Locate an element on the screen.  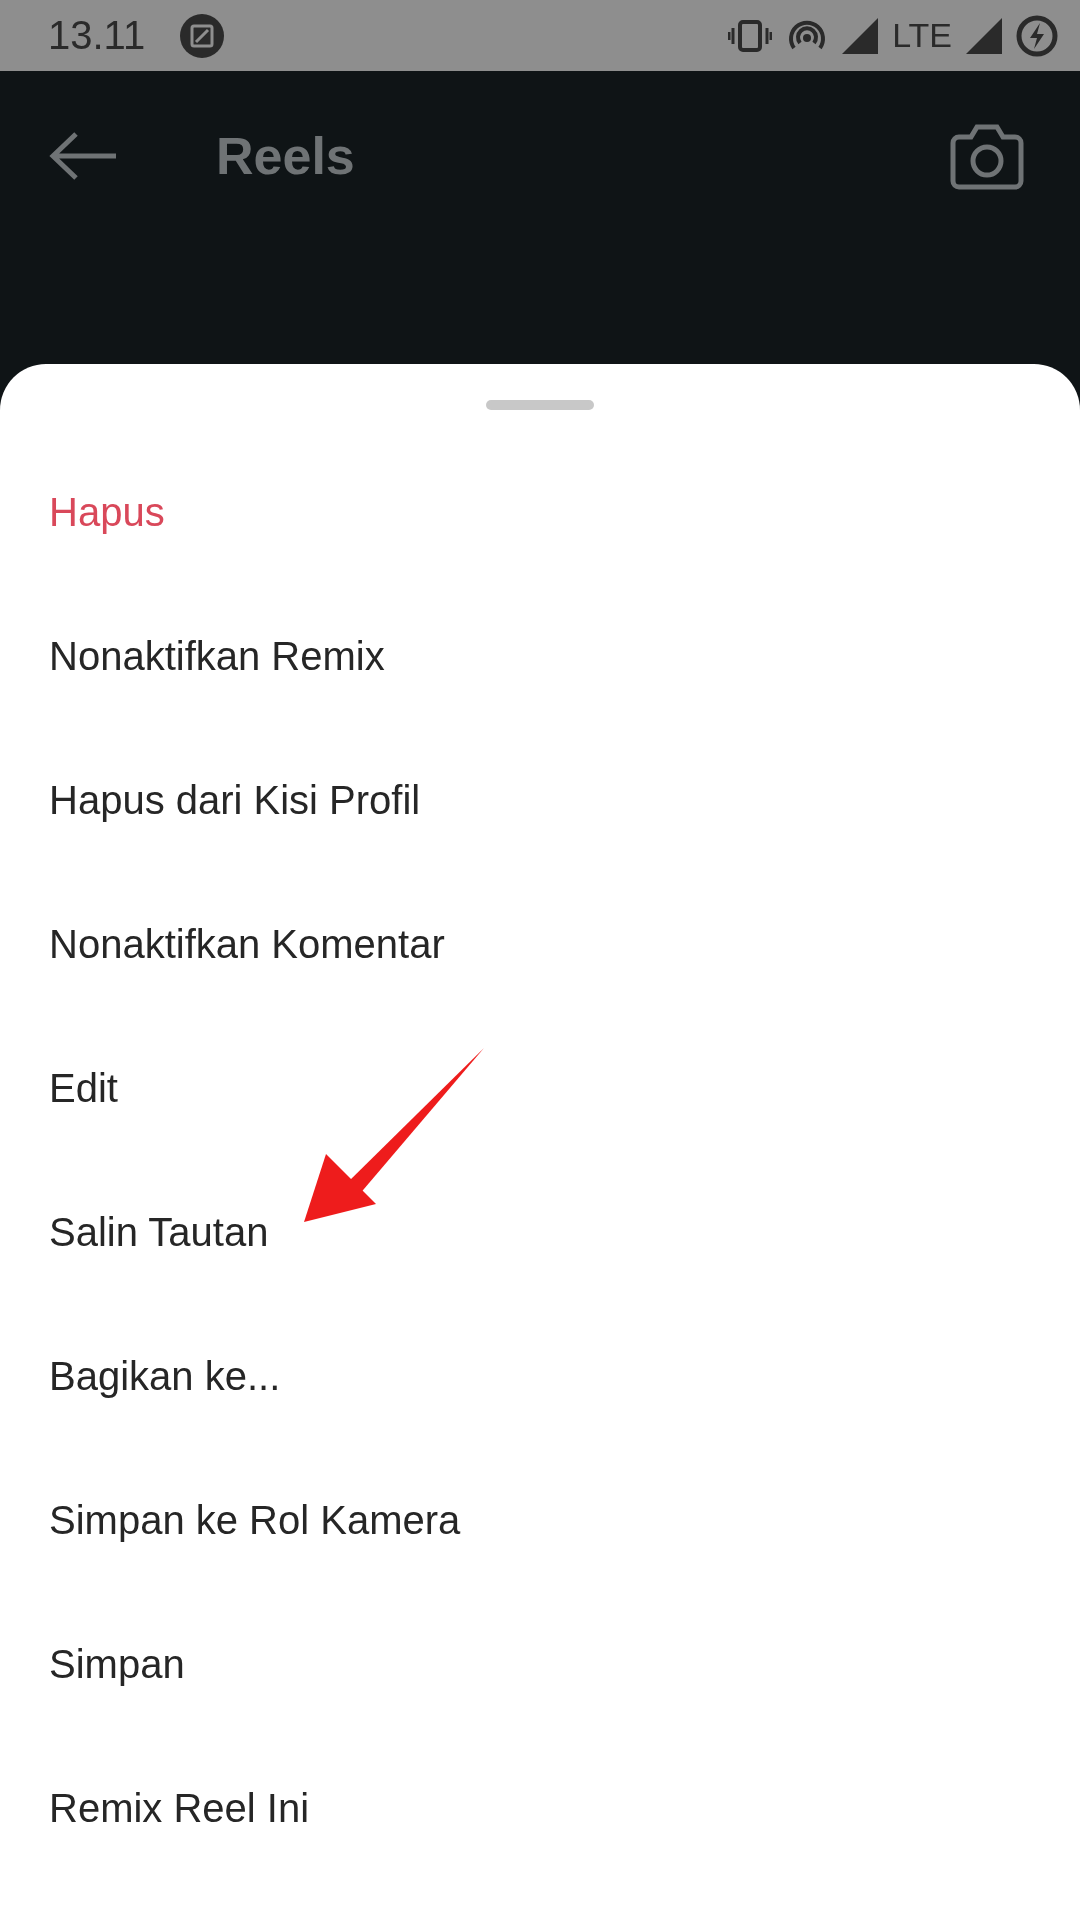
menu-item: Hapus is located at coordinates (540, 512).